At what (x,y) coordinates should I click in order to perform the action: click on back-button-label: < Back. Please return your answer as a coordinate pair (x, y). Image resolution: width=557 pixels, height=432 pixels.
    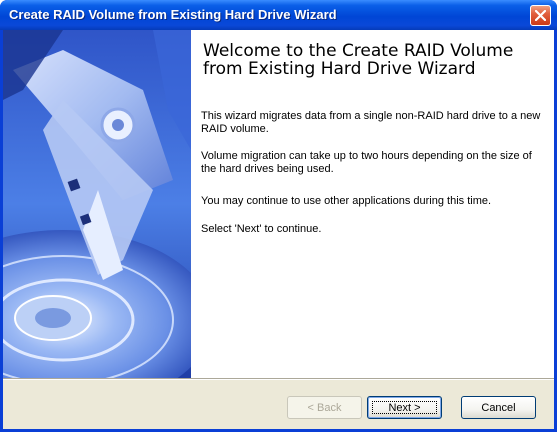
    Looking at the image, I should click on (324, 407).